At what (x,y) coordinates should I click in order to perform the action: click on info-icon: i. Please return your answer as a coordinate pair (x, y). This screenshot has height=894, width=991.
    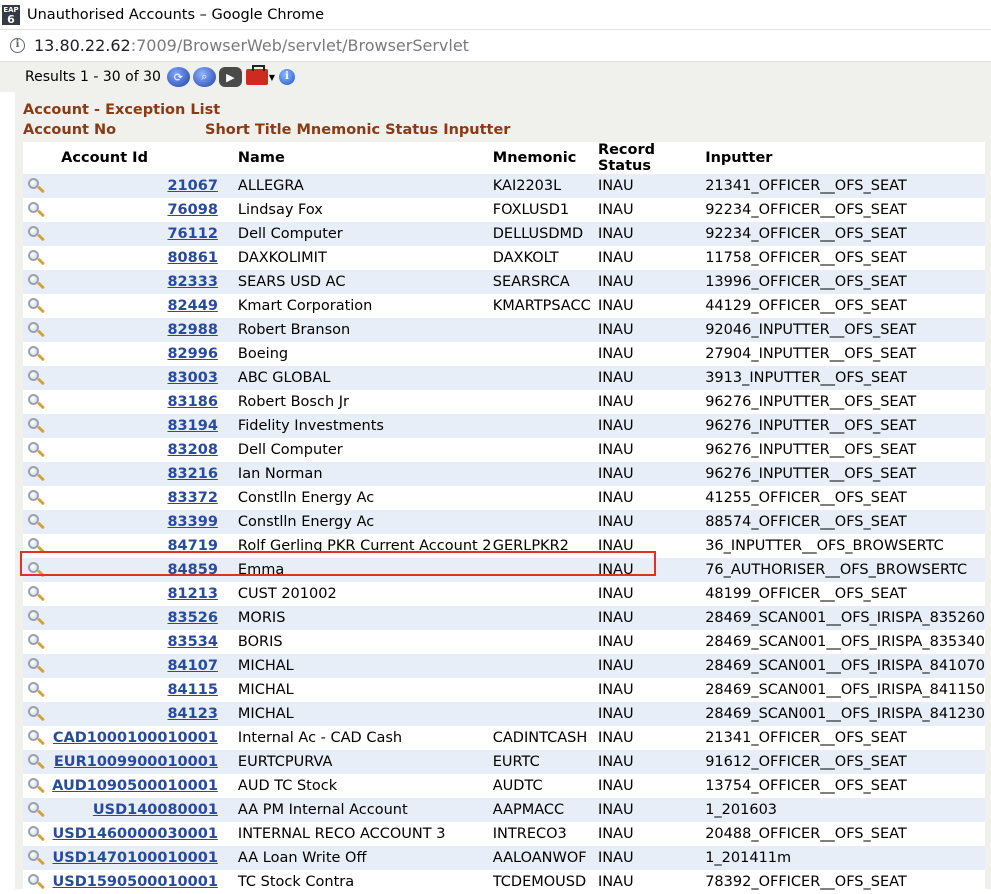
    Looking at the image, I should click on (287, 77).